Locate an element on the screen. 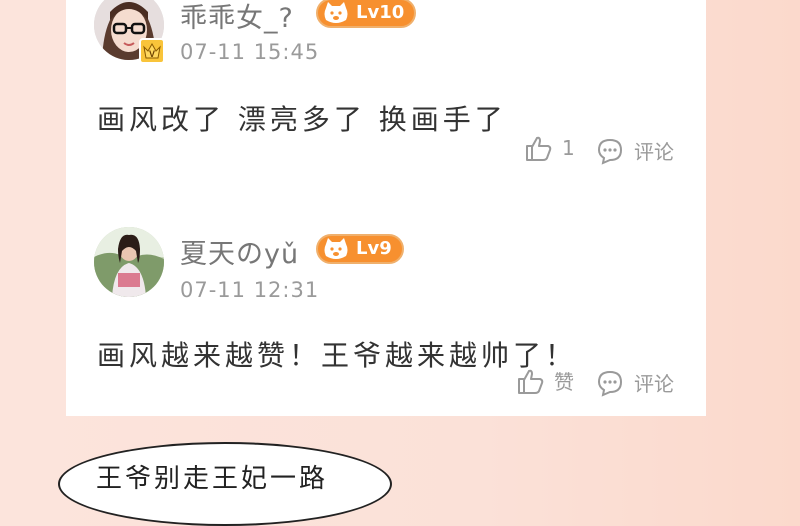 Image resolution: width=800 pixels, height=526 pixels. comment-text: 画风越来越赞！王爷越来越帅了！ is located at coordinates (337, 355).